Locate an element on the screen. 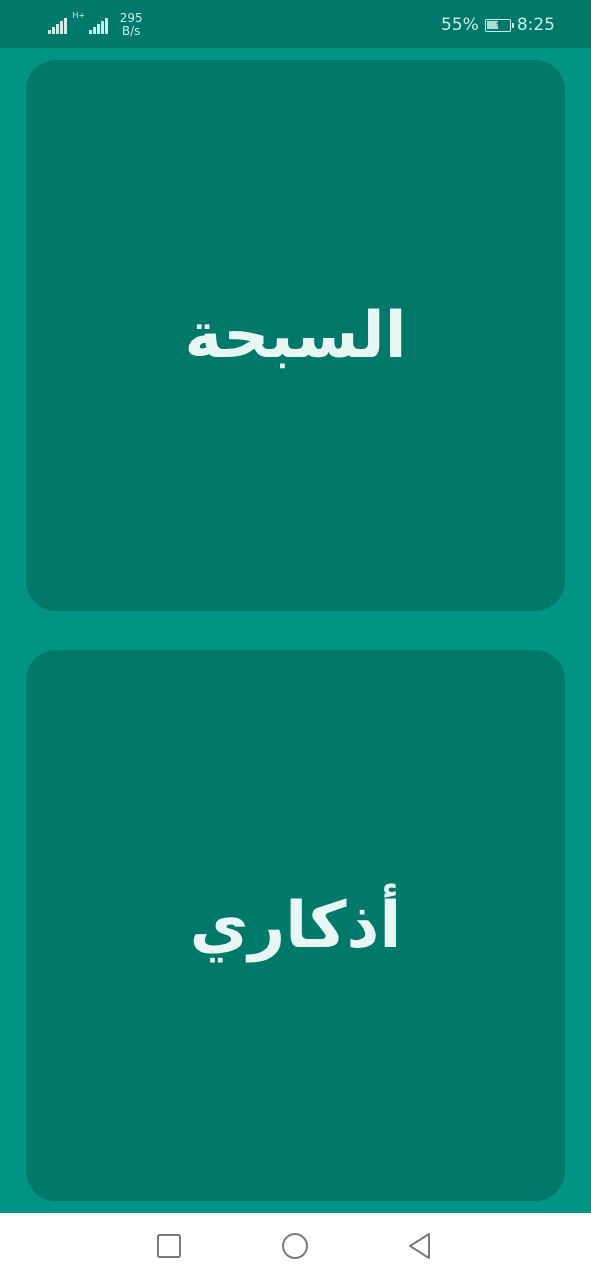  back-icon is located at coordinates (419, 1246).